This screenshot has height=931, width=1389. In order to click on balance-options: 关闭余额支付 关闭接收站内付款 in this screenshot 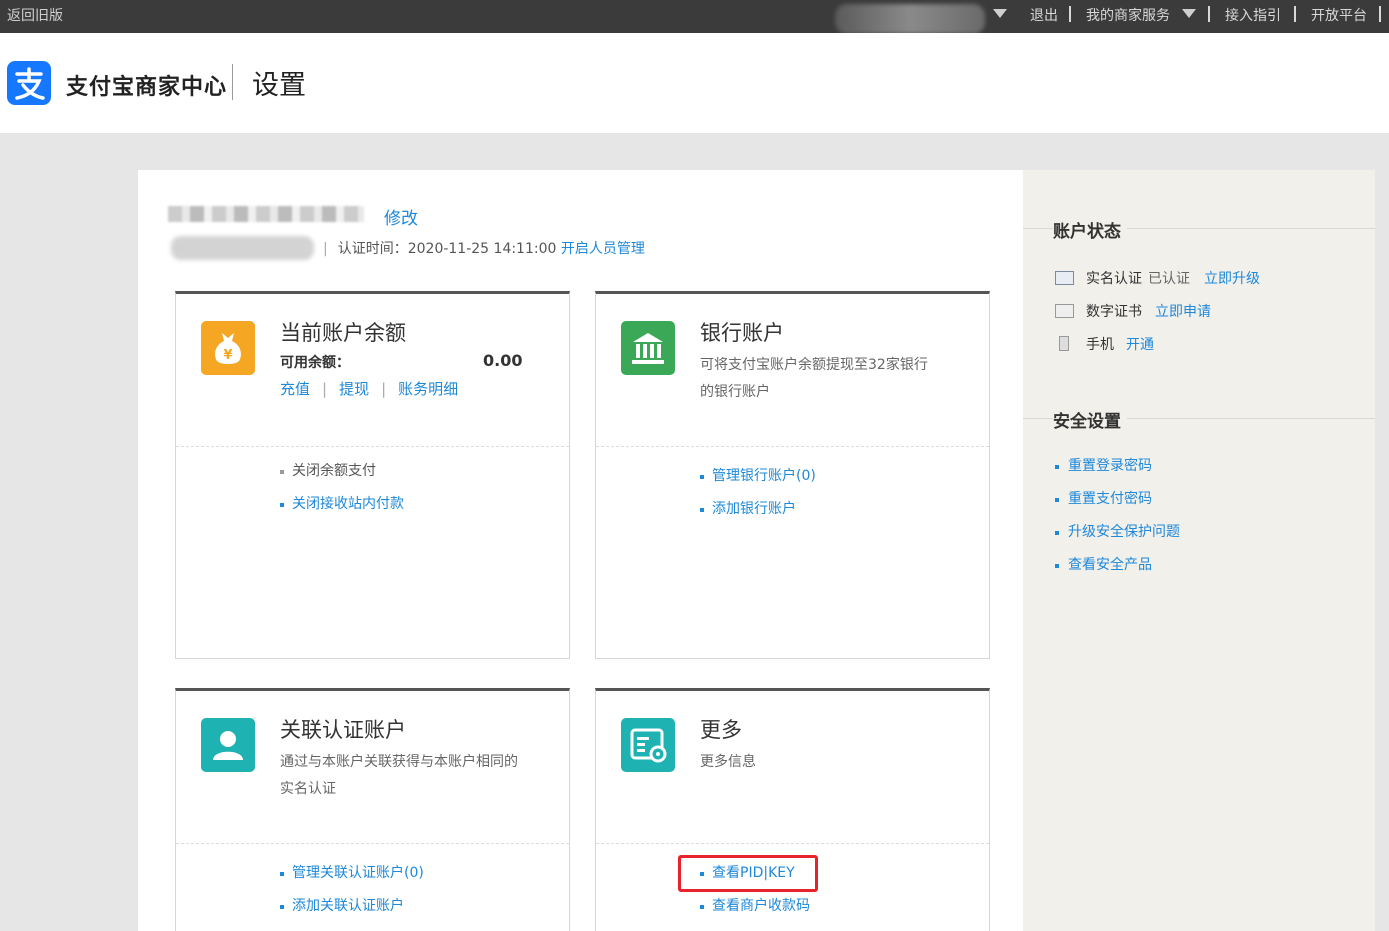, I will do `click(342, 493)`.